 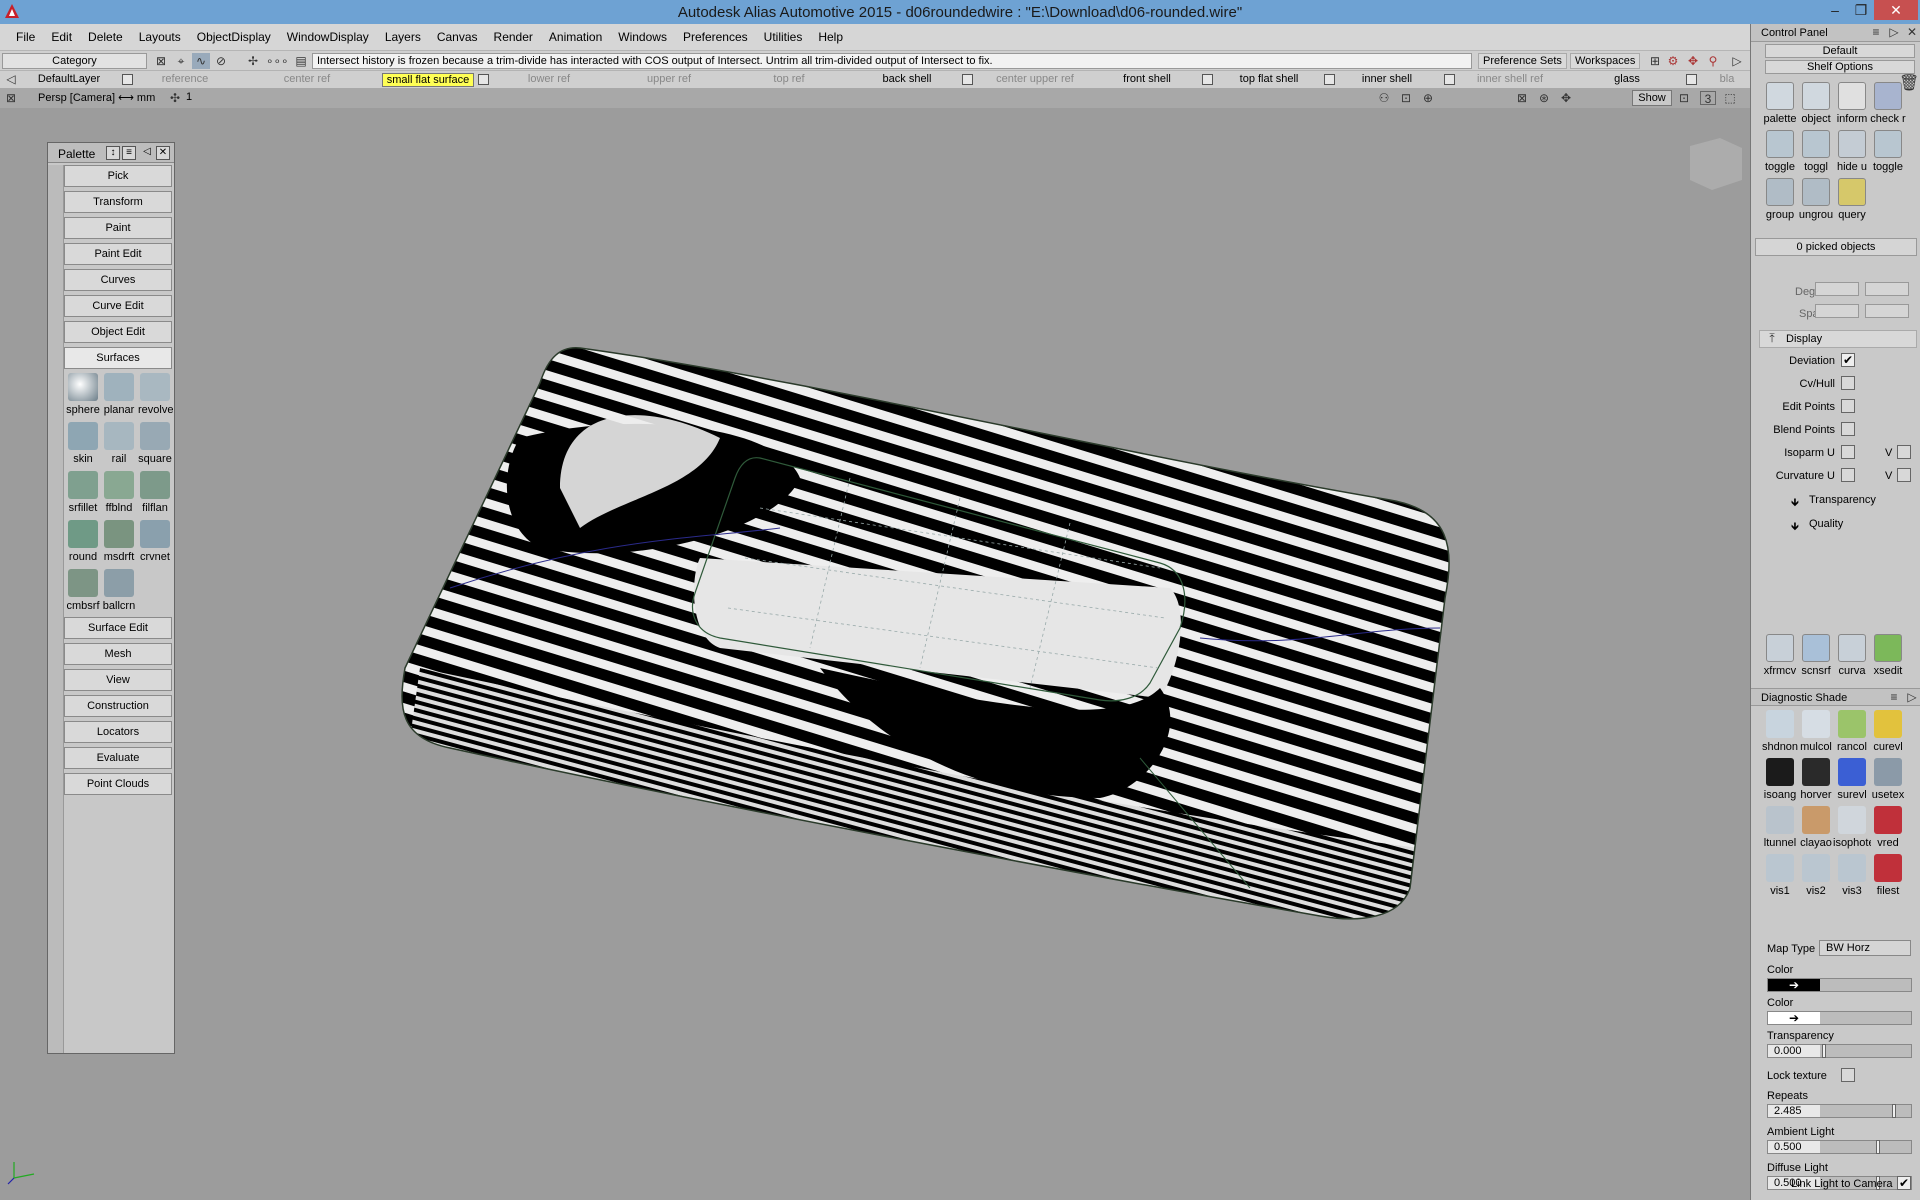 I want to click on transparency-subsection: Transparency, so click(x=1842, y=500).